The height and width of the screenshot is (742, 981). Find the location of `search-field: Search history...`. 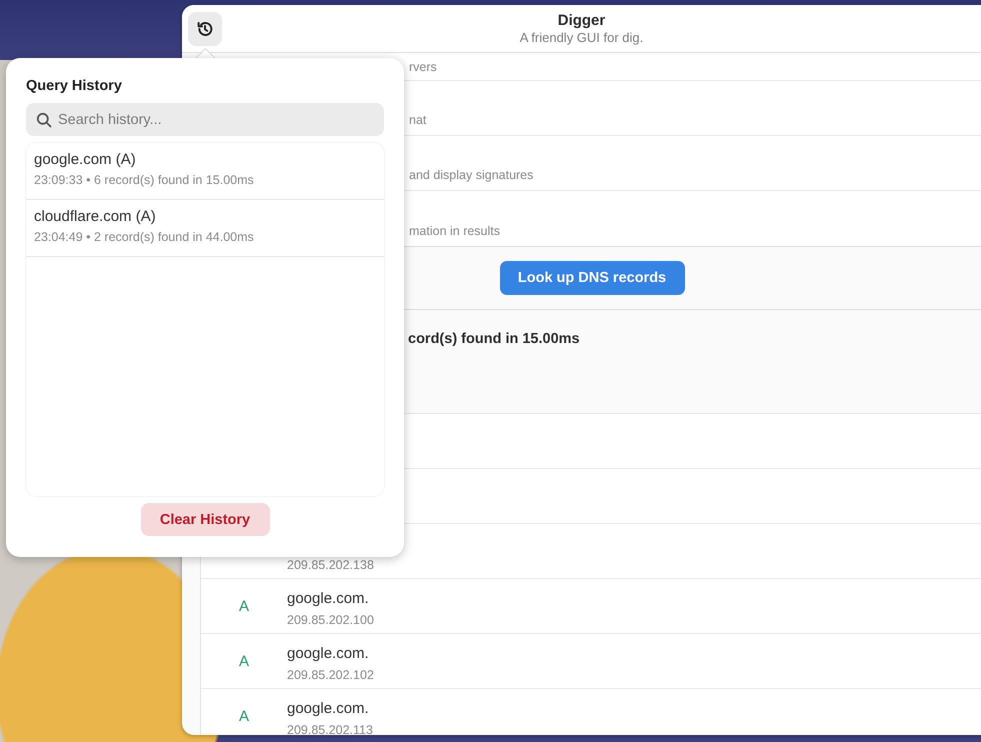

search-field: Search history... is located at coordinates (205, 119).